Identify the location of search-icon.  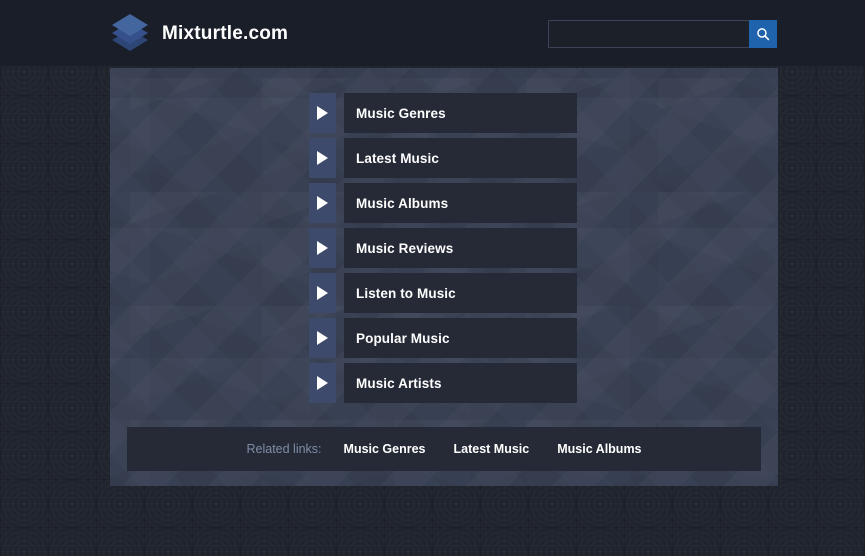
(763, 34).